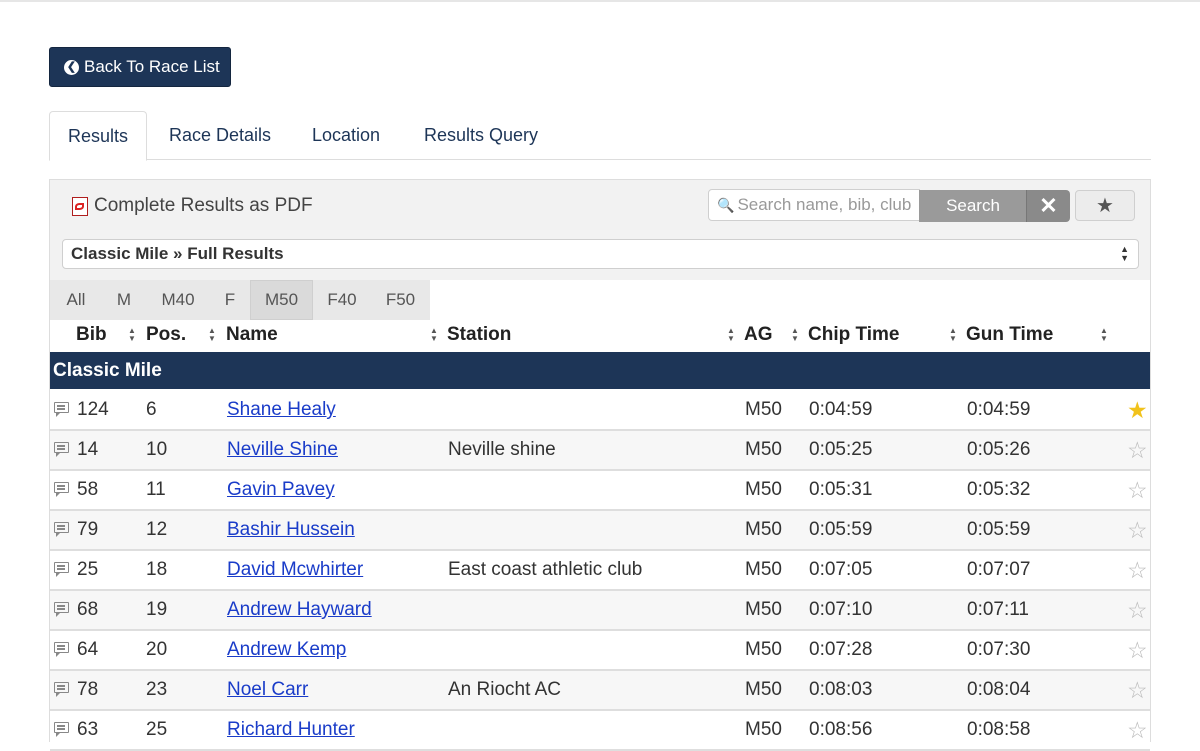 This screenshot has width=1200, height=751. What do you see at coordinates (998, 609) in the screenshot?
I see `gun-time-cell: 0:07:11` at bounding box center [998, 609].